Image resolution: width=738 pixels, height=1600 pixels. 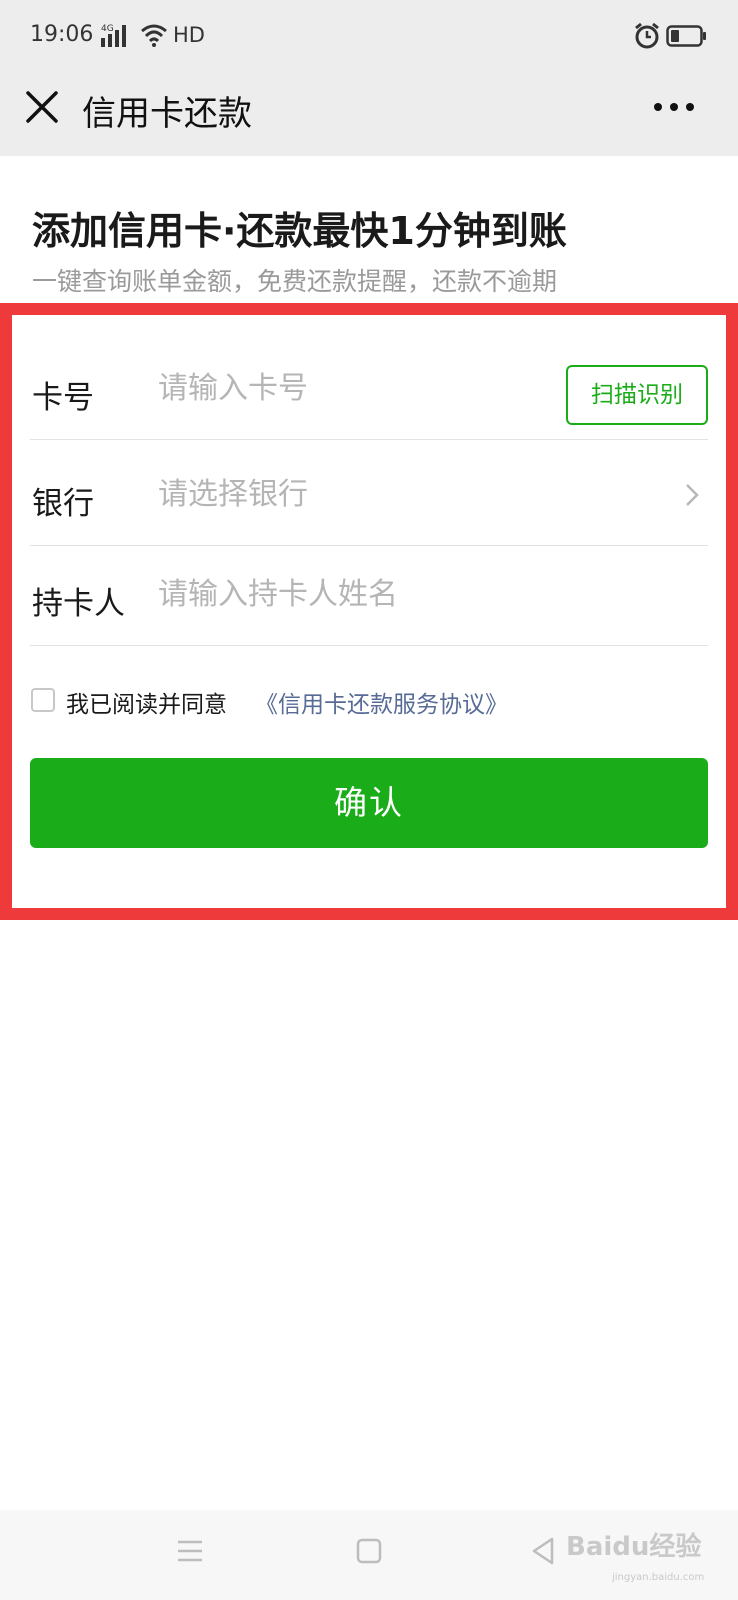 What do you see at coordinates (658, 1577) in the screenshot?
I see `watermark-sub: jingyan.baidu.com` at bounding box center [658, 1577].